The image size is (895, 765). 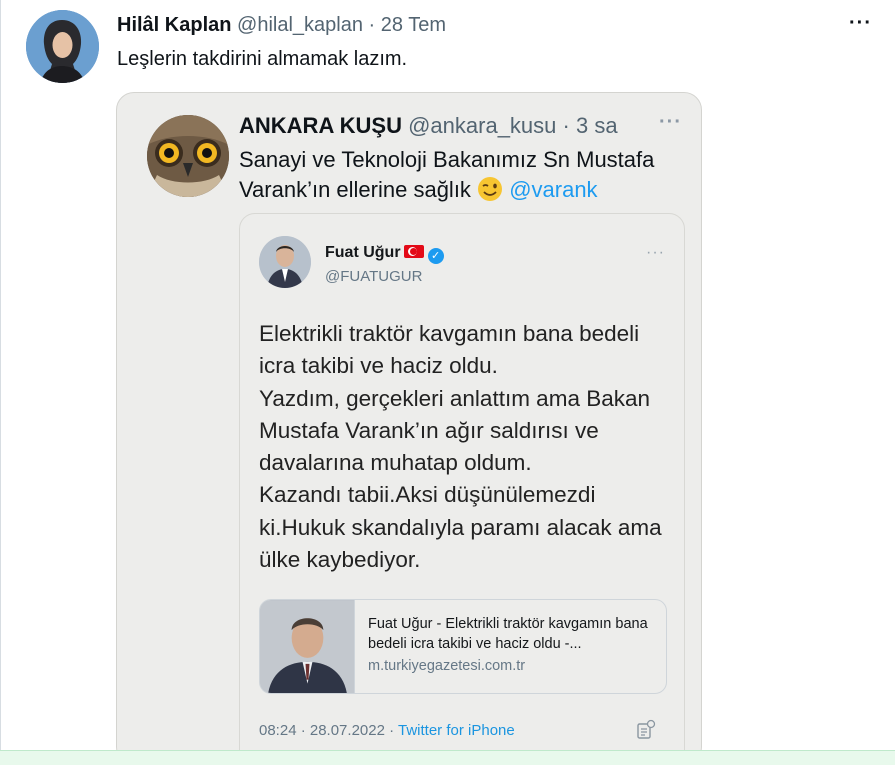 What do you see at coordinates (320, 125) in the screenshot?
I see `quoted-author-name: ANKARA KUŞU` at bounding box center [320, 125].